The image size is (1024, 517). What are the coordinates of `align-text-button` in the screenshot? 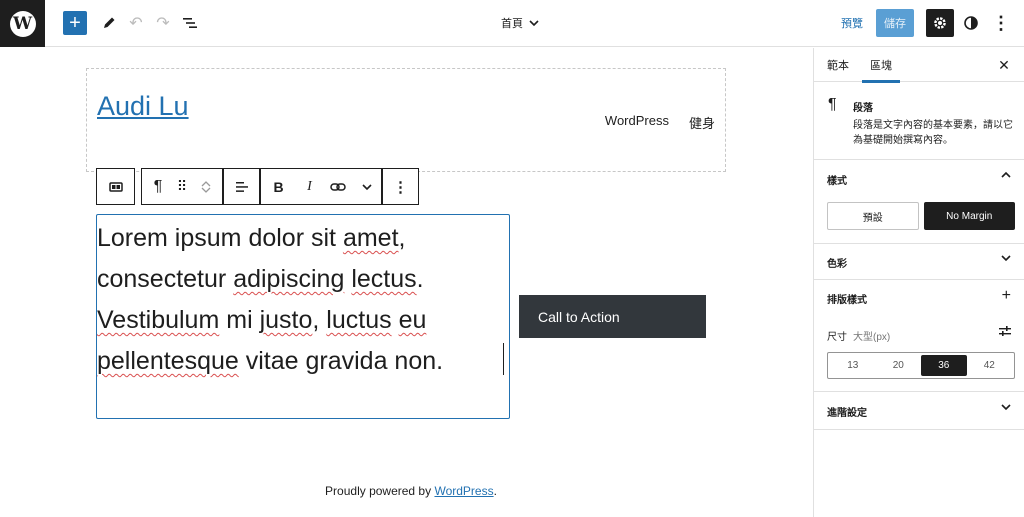 It's located at (241, 186).